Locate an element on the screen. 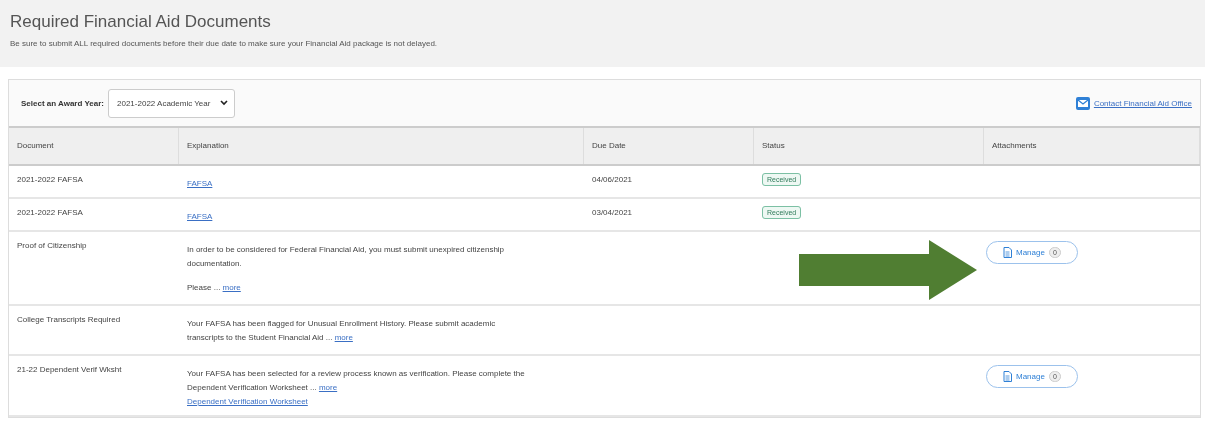 The width and height of the screenshot is (1205, 422). due-date: 03/04/2021 is located at coordinates (612, 212).